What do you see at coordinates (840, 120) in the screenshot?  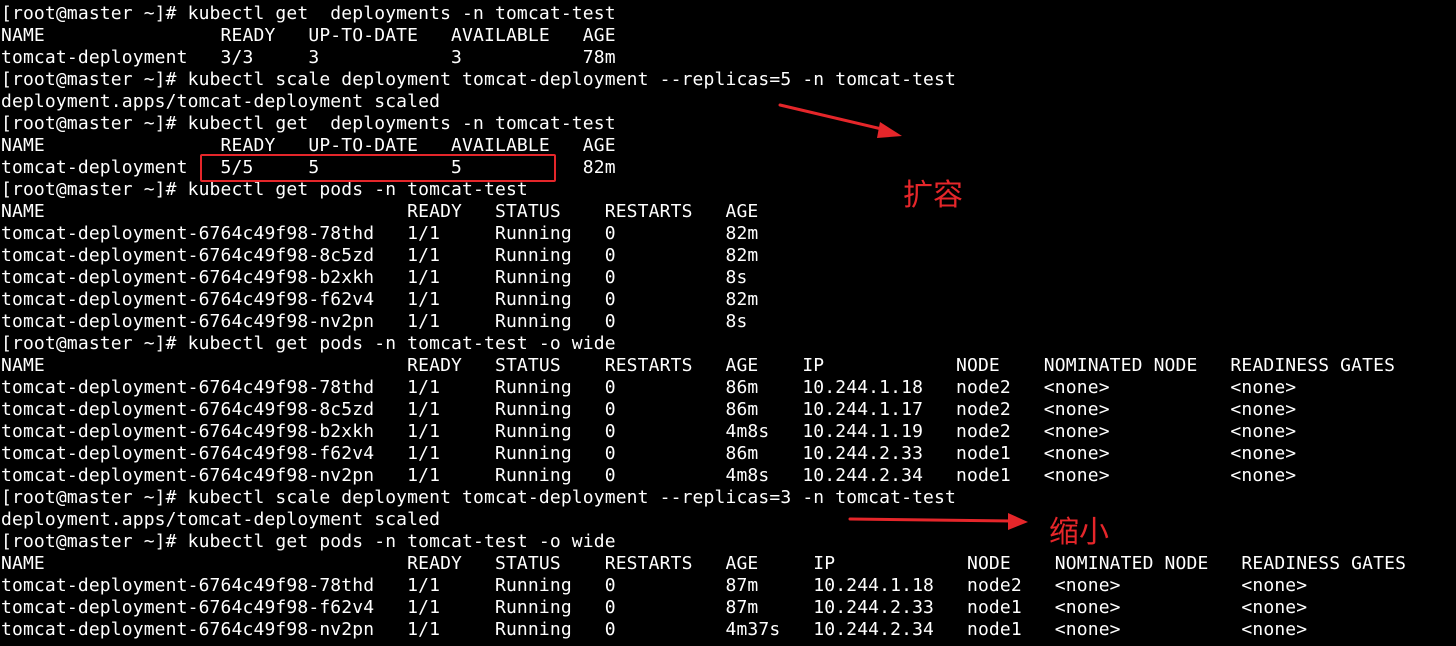 I see `scale-up-arrow-icon` at bounding box center [840, 120].